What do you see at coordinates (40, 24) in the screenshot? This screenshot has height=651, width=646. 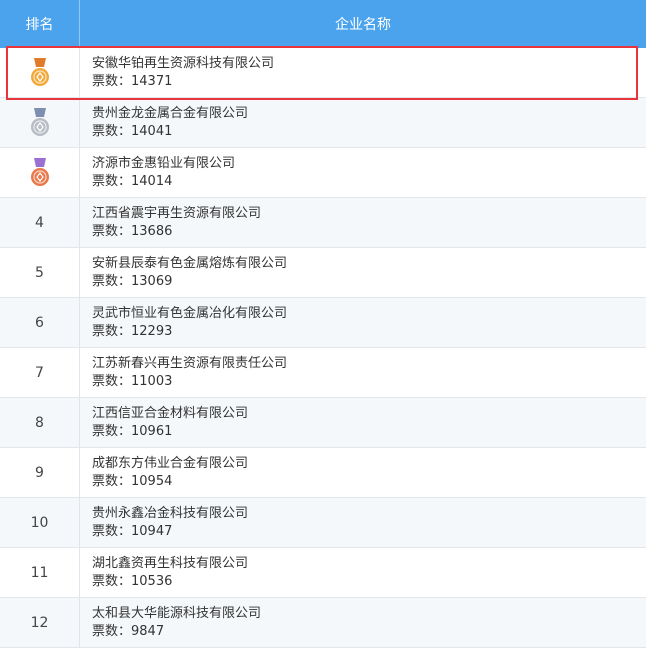 I see `header-rank: 排名` at bounding box center [40, 24].